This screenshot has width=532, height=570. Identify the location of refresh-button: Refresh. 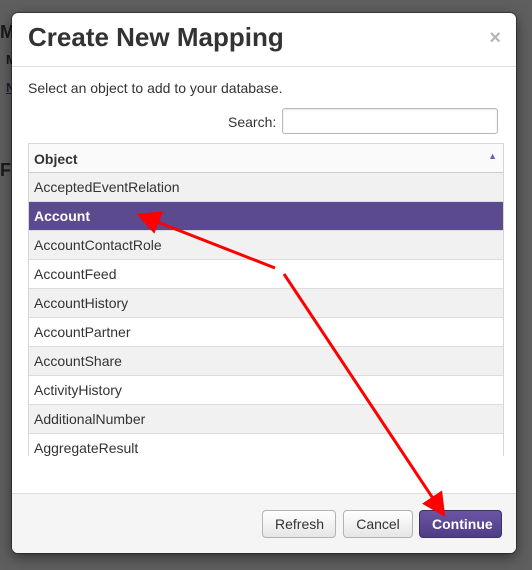
(299, 524).